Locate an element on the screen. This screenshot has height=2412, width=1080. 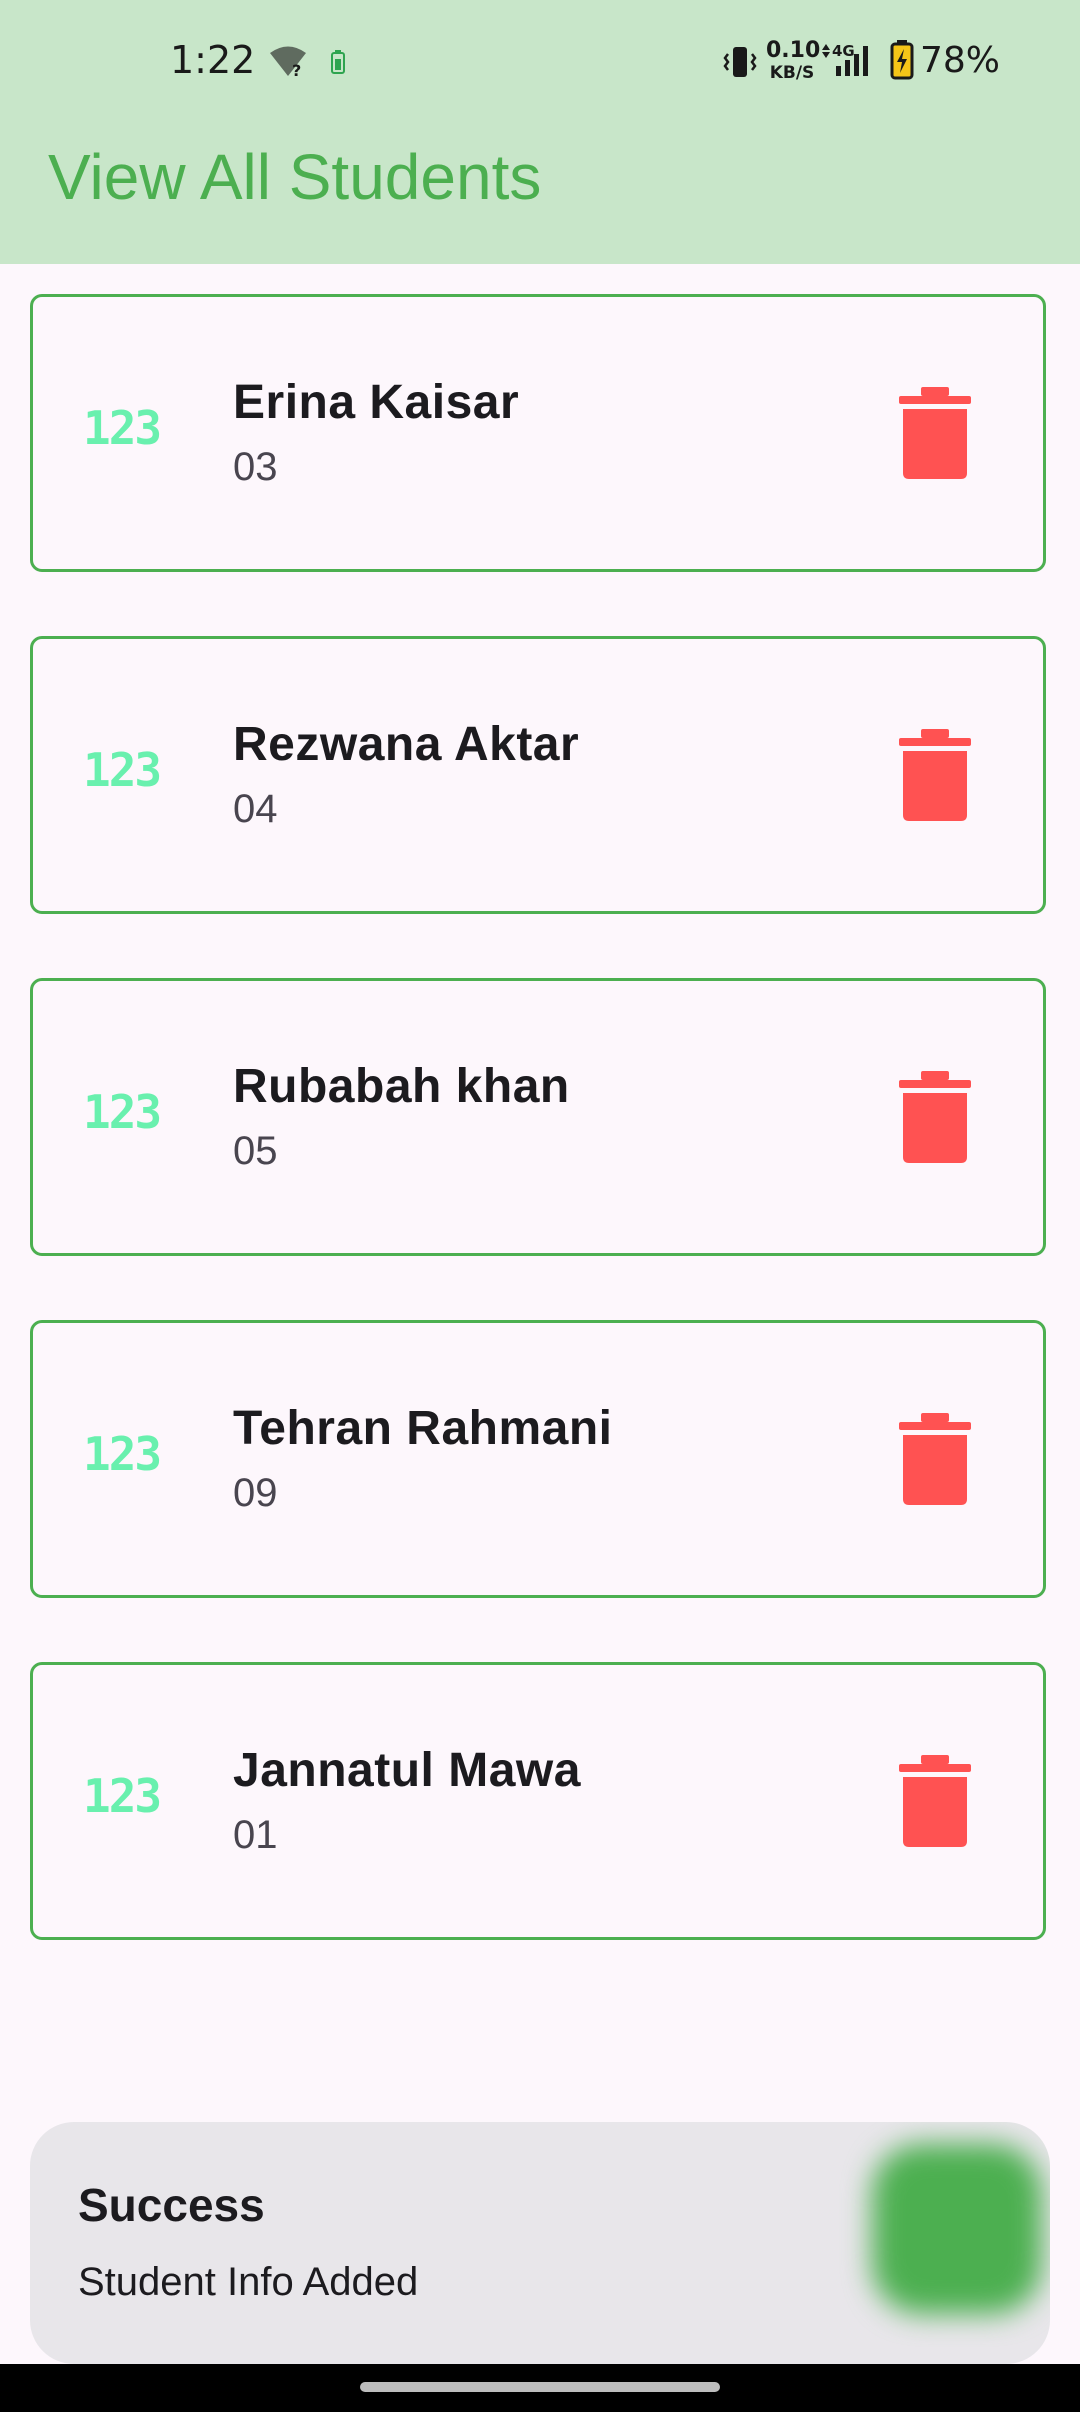
student-card: 123 Jannatul Mawa 01 is located at coordinates (538, 1801).